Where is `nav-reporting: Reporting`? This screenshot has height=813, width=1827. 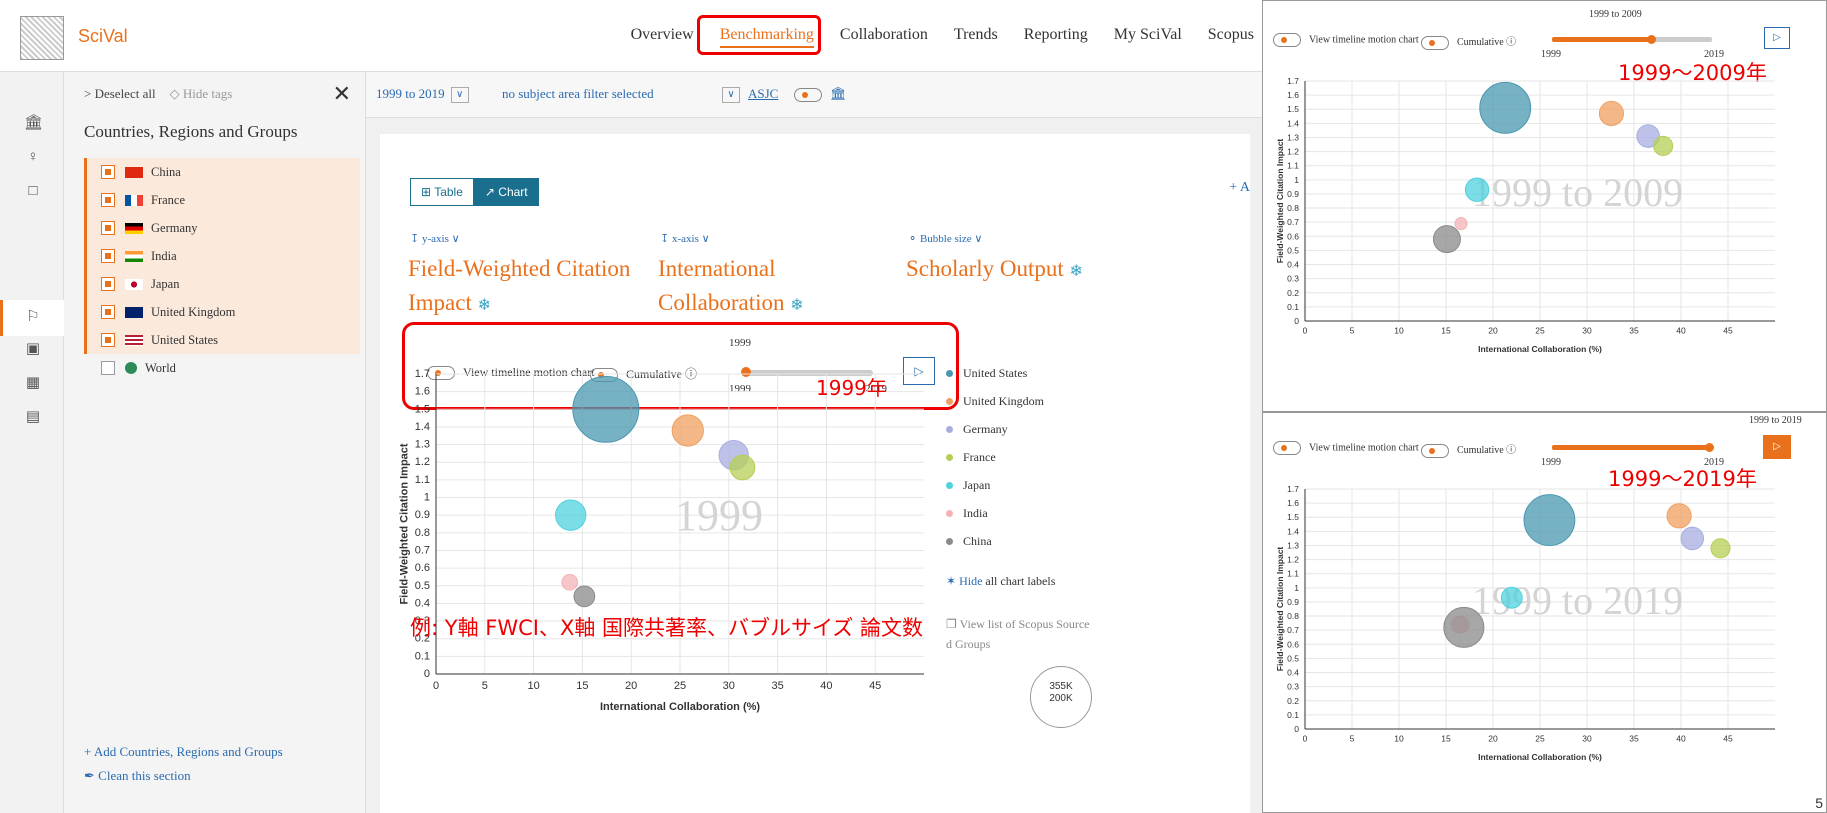
nav-reporting: Reporting is located at coordinates (1056, 37).